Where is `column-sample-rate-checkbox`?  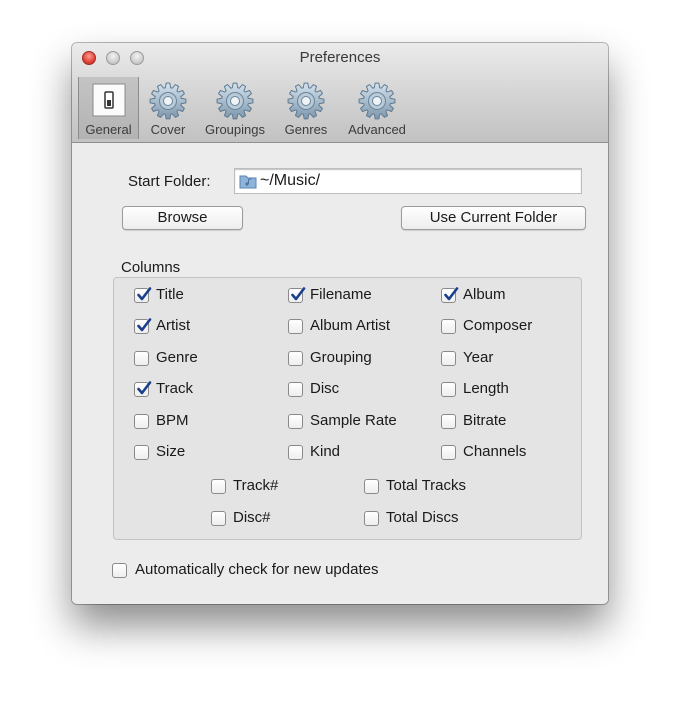
column-sample-rate-checkbox is located at coordinates (295, 421).